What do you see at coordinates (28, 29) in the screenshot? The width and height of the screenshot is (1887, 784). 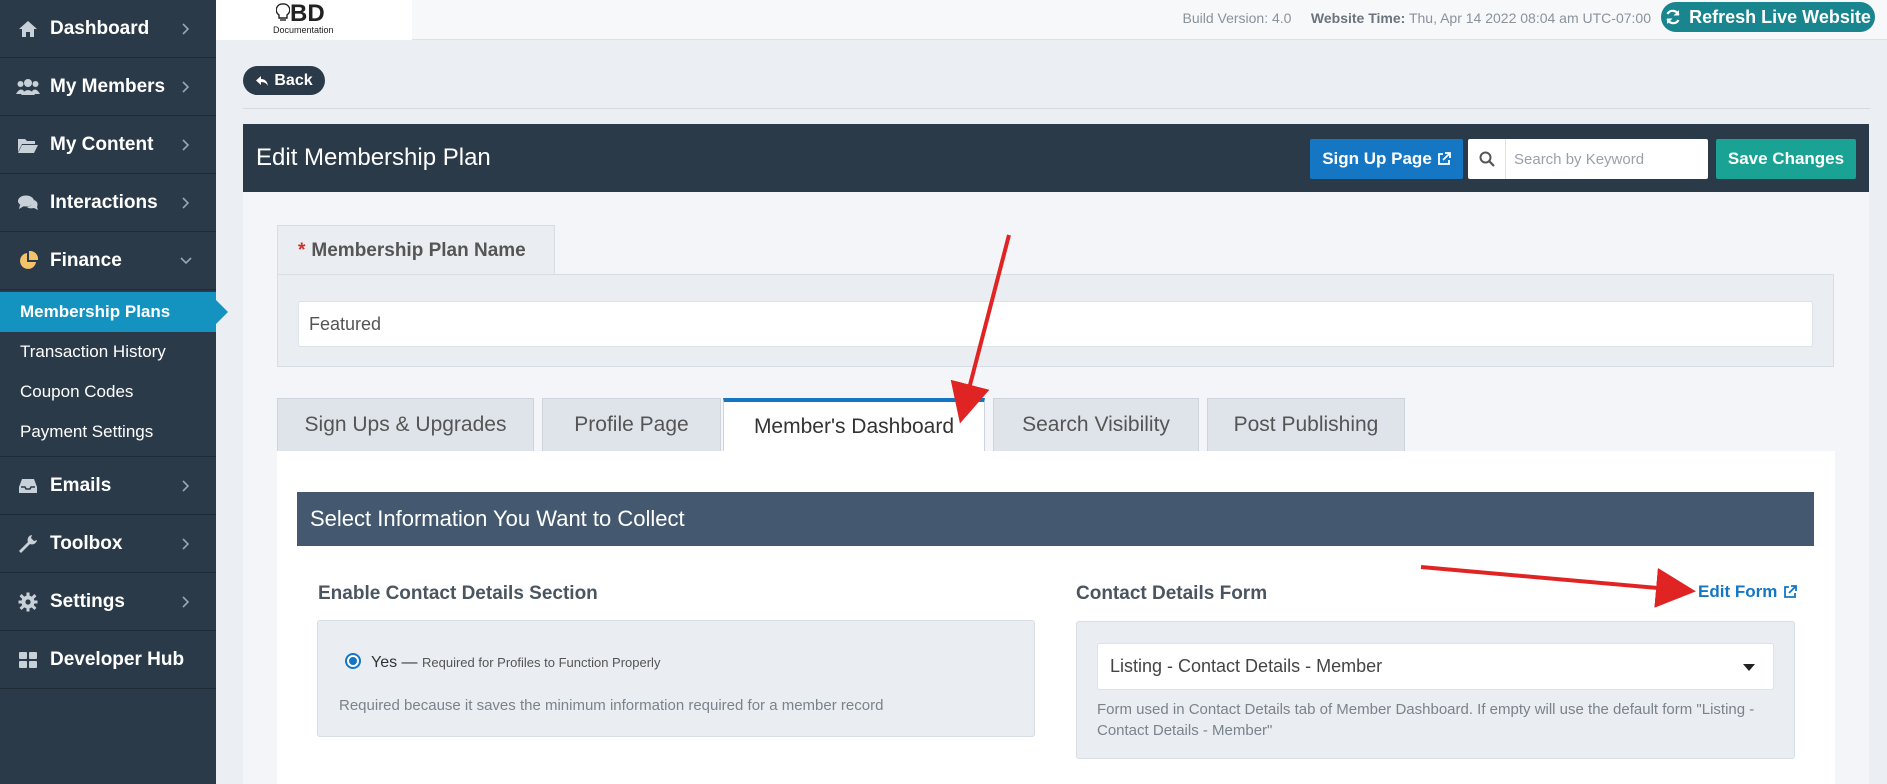 I see `home-icon` at bounding box center [28, 29].